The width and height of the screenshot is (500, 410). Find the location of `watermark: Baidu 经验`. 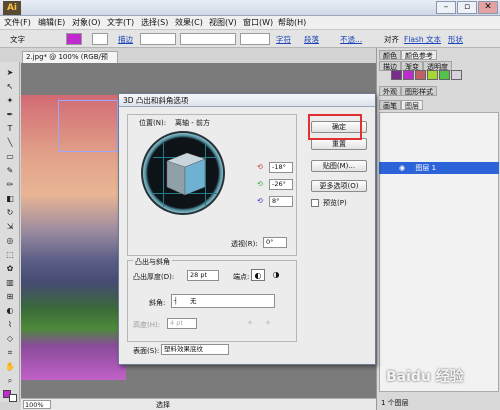

watermark: Baidu 经验 is located at coordinates (425, 377).